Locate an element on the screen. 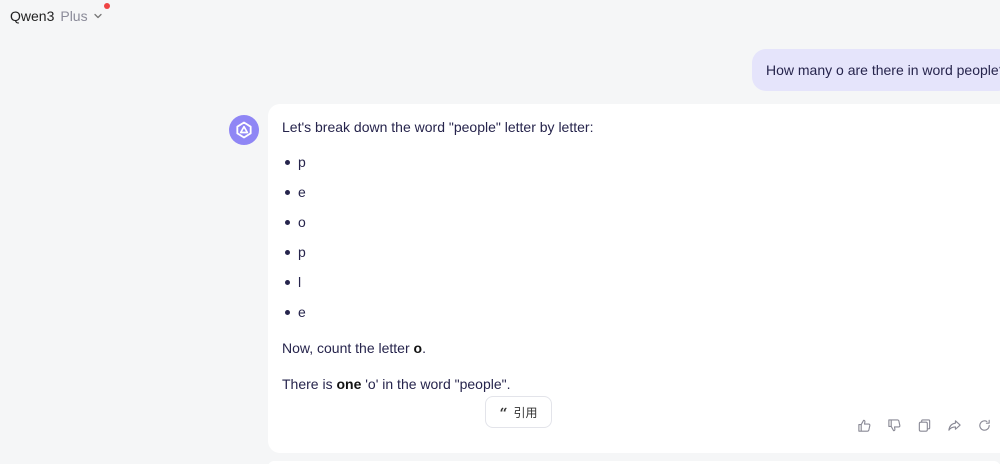  message-action-bar is located at coordinates (924, 425).